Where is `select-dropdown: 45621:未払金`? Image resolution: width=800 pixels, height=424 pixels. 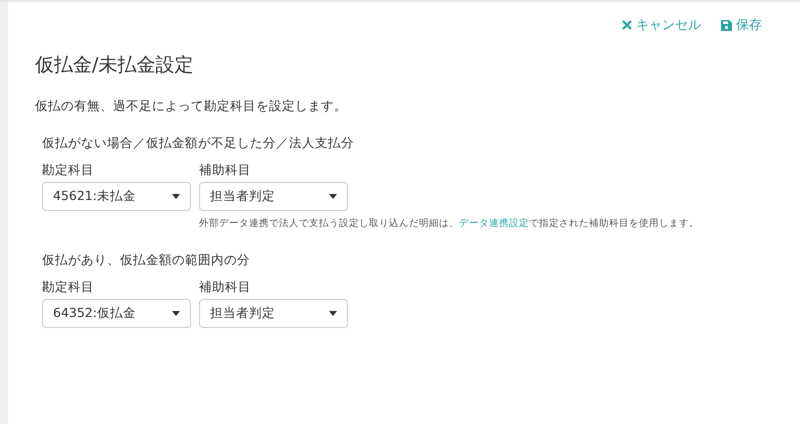
select-dropdown: 45621:未払金 is located at coordinates (116, 196).